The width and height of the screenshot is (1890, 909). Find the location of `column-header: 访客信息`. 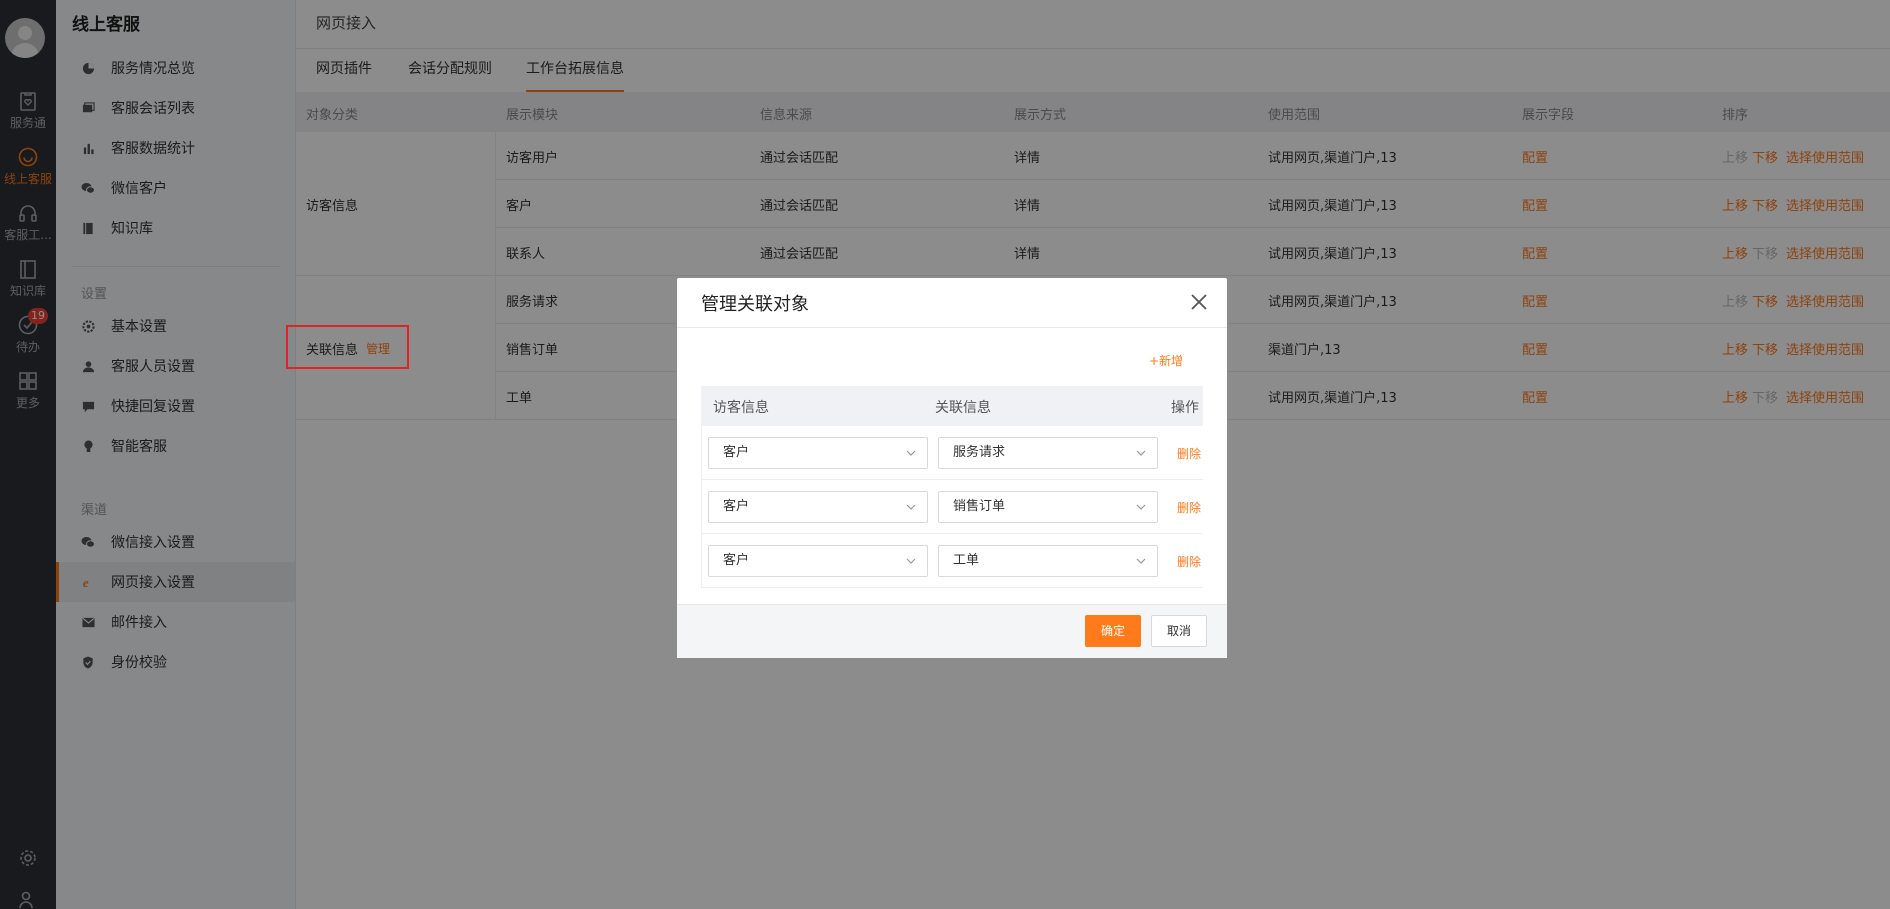

column-header: 访客信息 is located at coordinates (741, 408).